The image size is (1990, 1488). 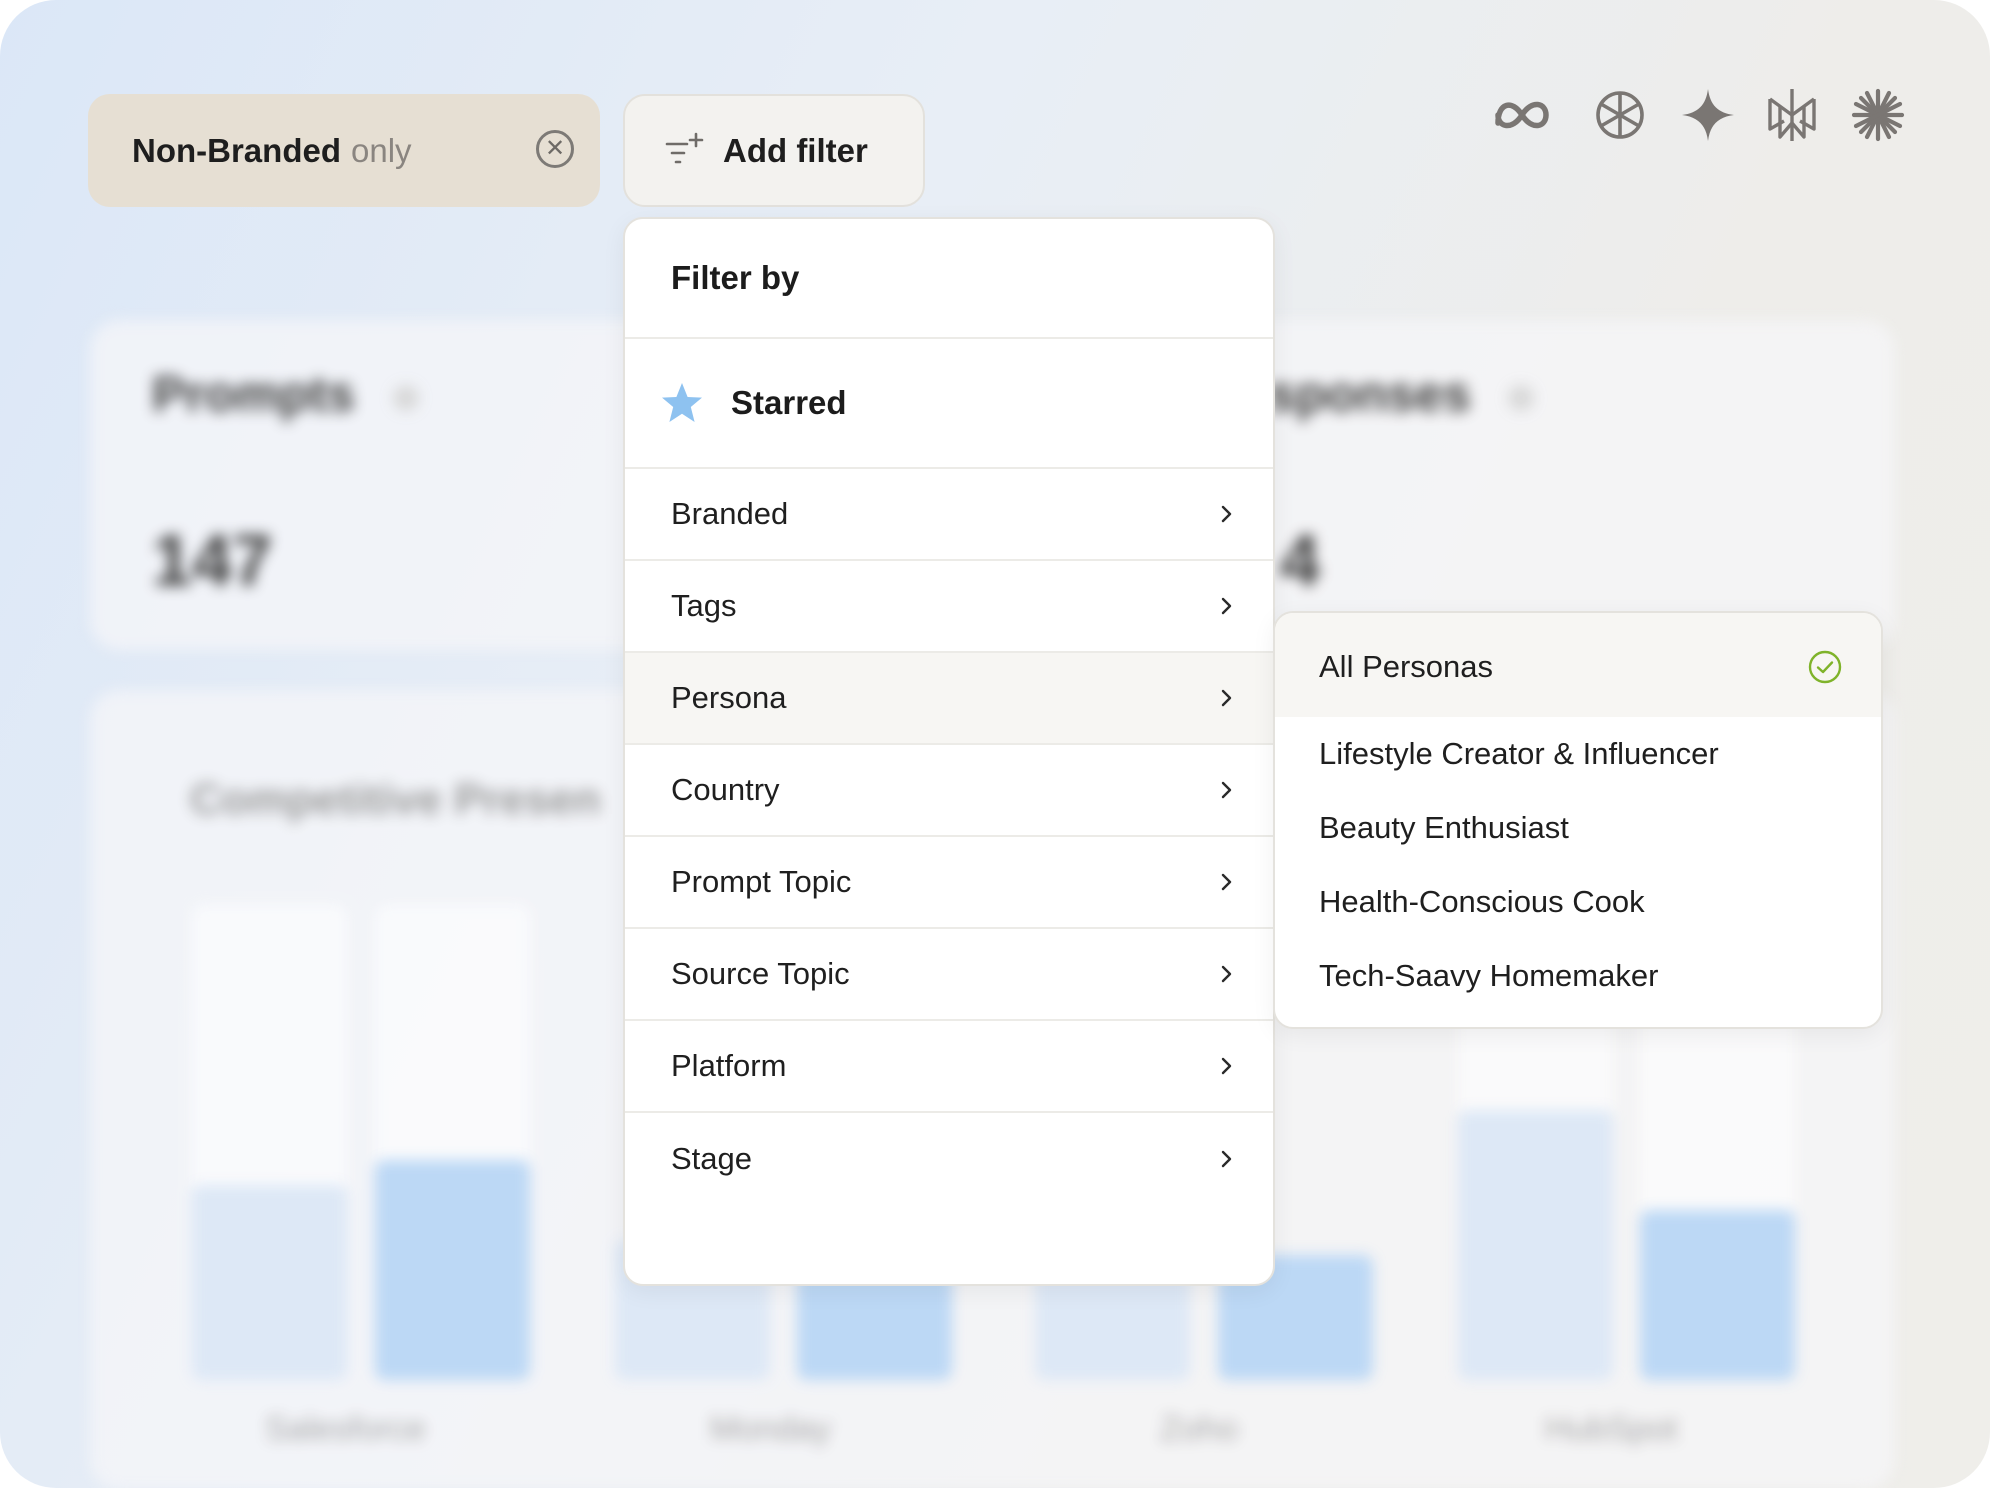 I want to click on openai-icon, so click(x=1620, y=115).